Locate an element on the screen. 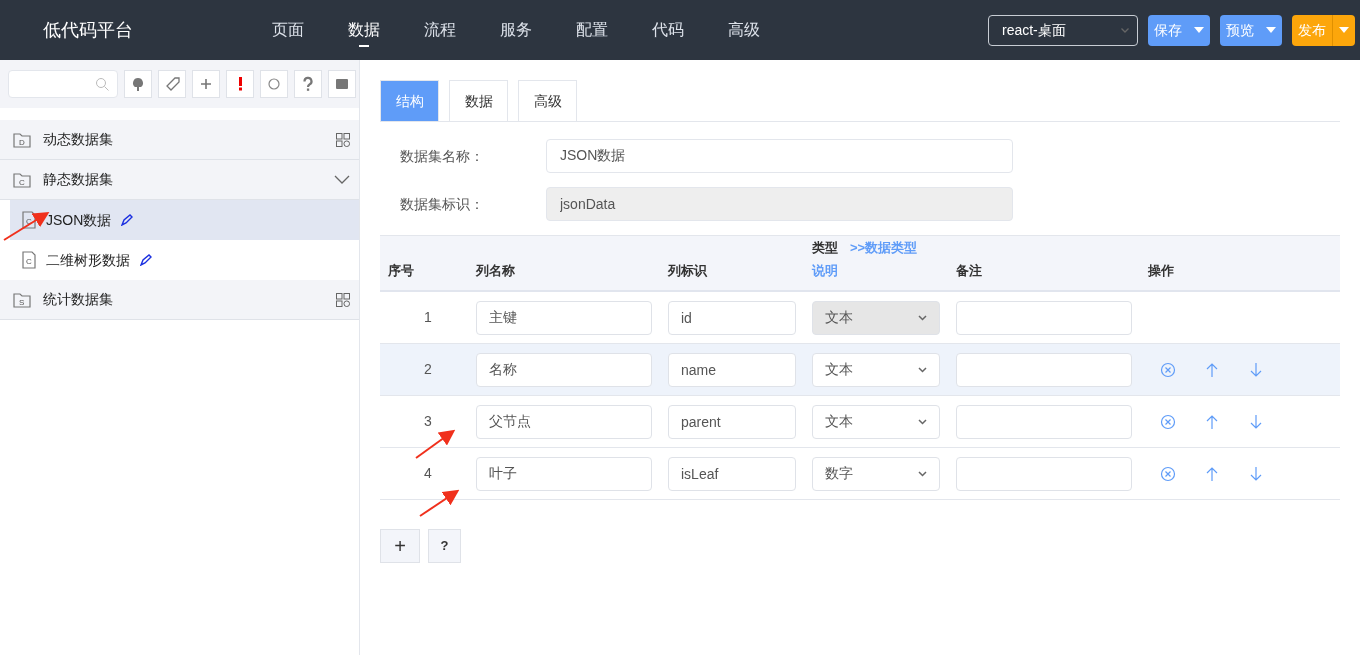 The width and height of the screenshot is (1360, 655). column-key-field: isLeaf is located at coordinates (732, 473).